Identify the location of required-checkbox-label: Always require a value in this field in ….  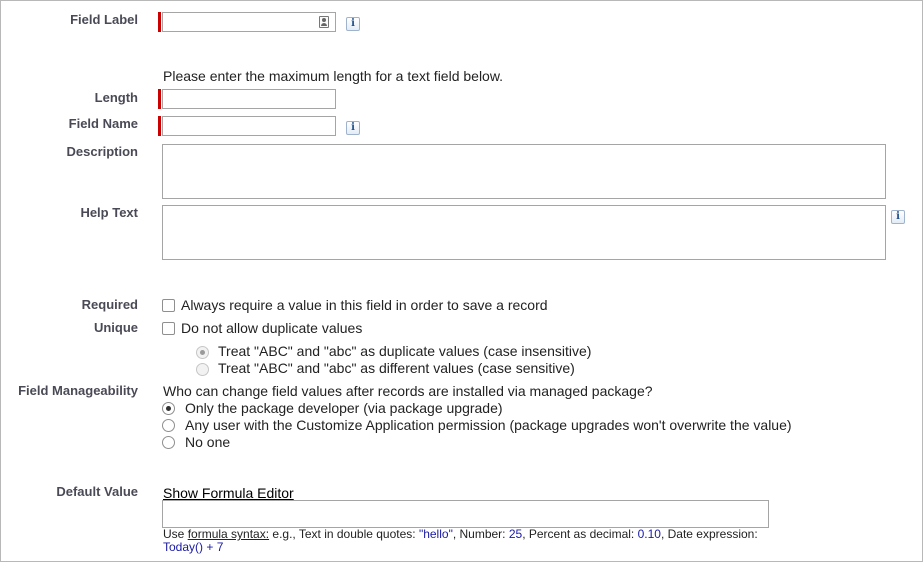
(364, 305).